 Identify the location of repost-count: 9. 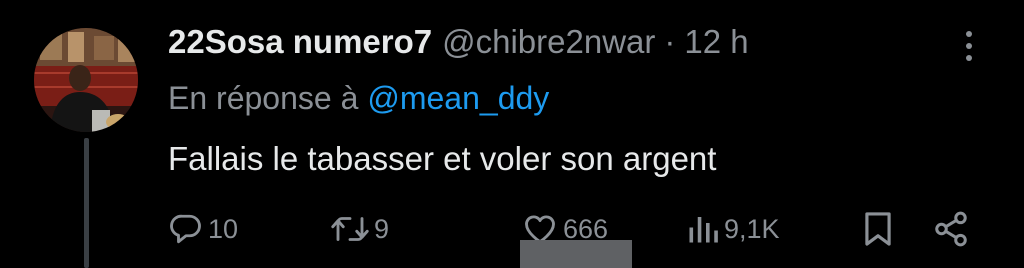
(382, 229).